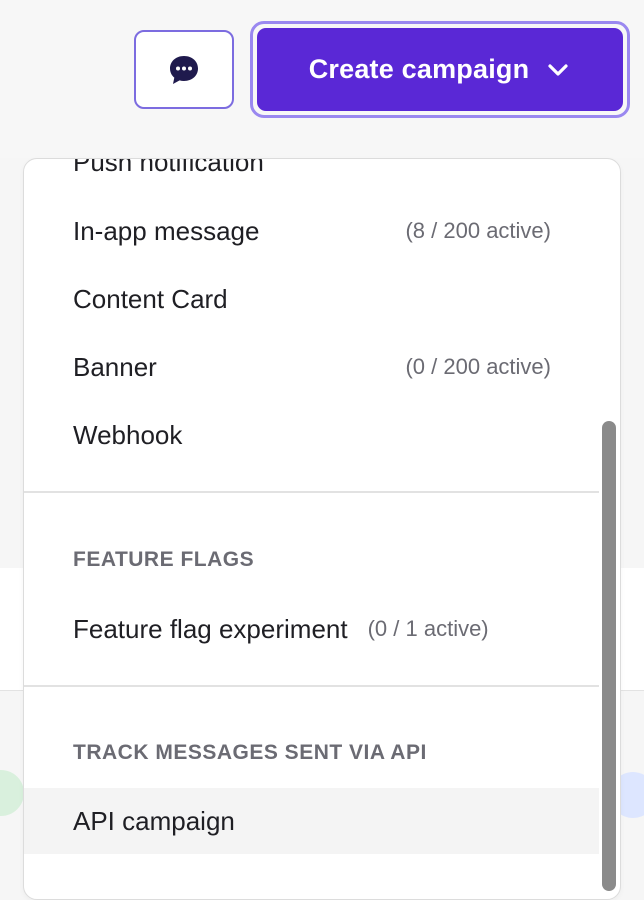  I want to click on create-campaign-focus-ring: Create campaign, so click(440, 69).